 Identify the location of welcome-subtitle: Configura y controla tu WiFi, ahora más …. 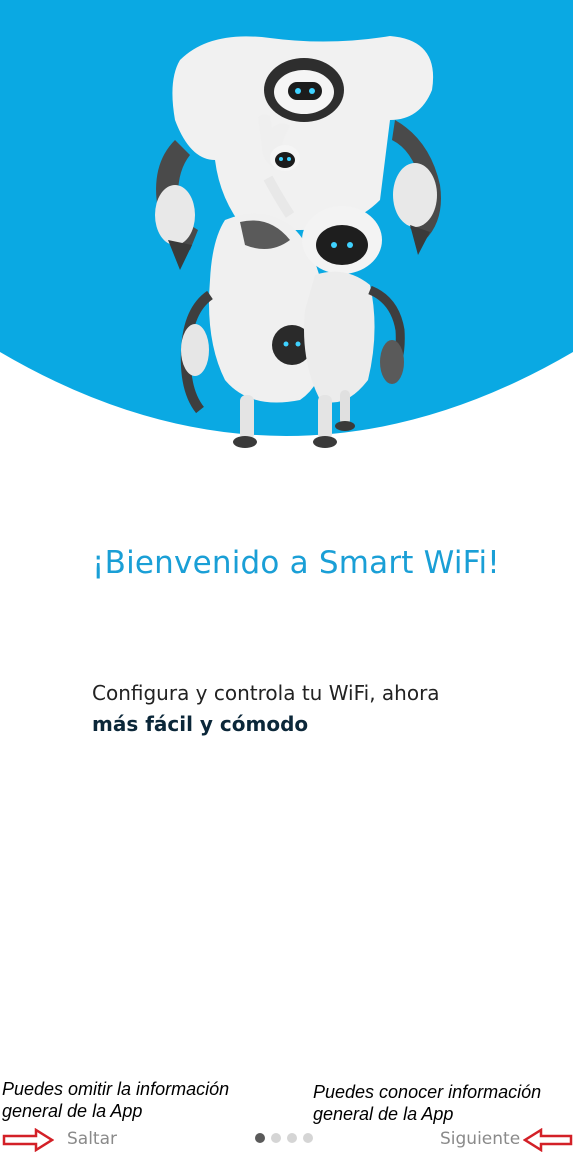
(312, 709).